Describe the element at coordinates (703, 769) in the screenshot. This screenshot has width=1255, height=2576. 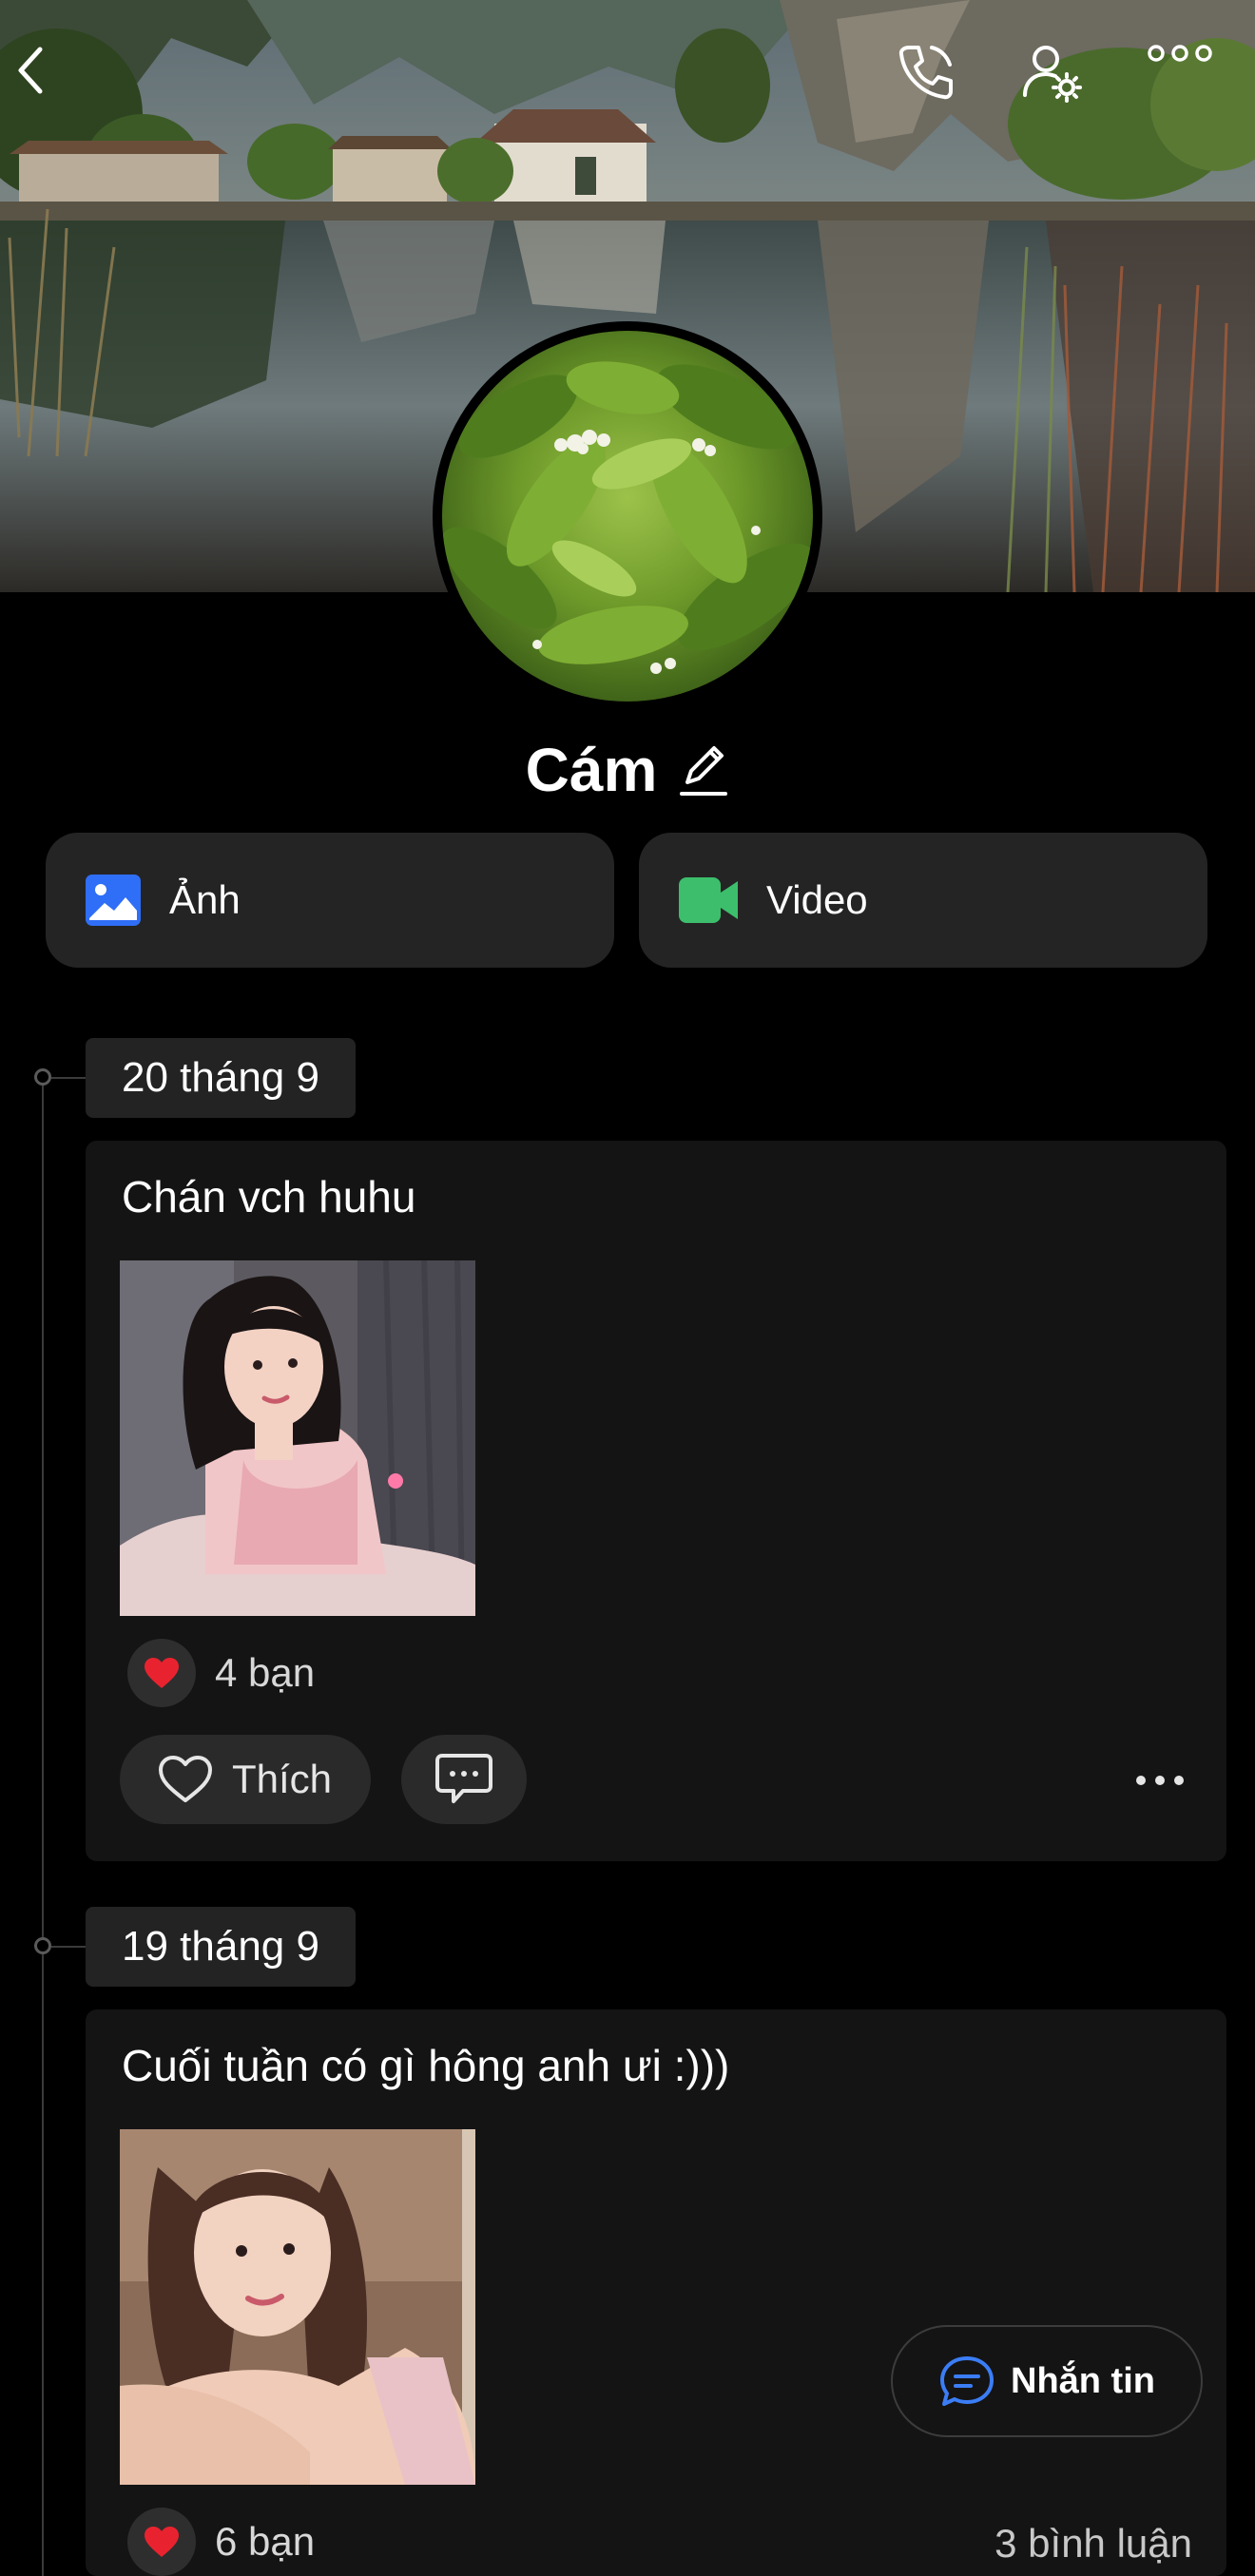
I see `pencil-icon` at that location.